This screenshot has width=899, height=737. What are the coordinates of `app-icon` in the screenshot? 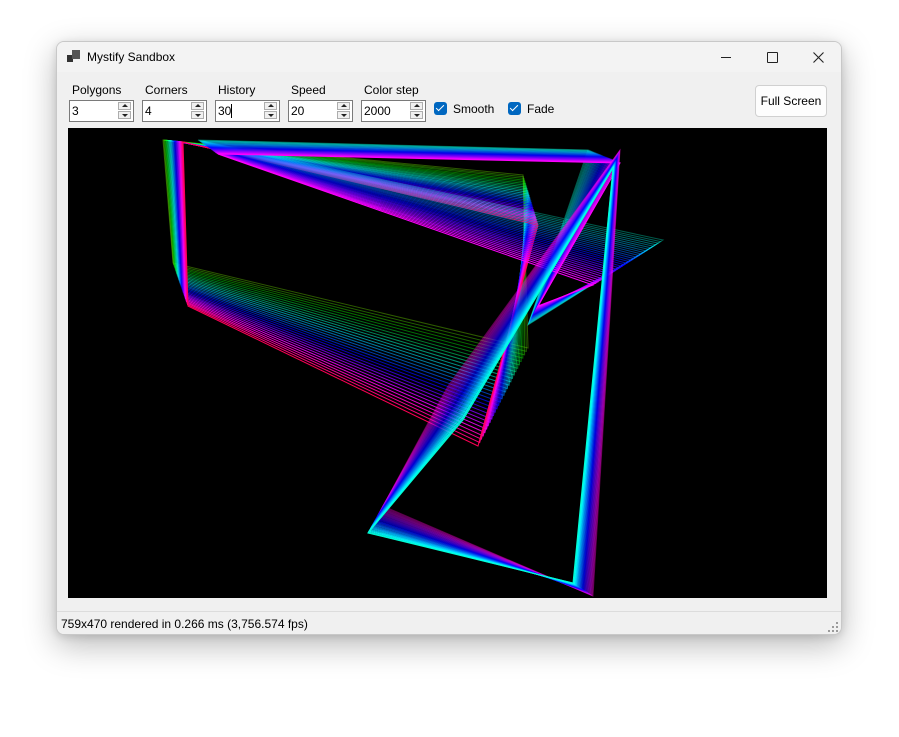 It's located at (73, 56).